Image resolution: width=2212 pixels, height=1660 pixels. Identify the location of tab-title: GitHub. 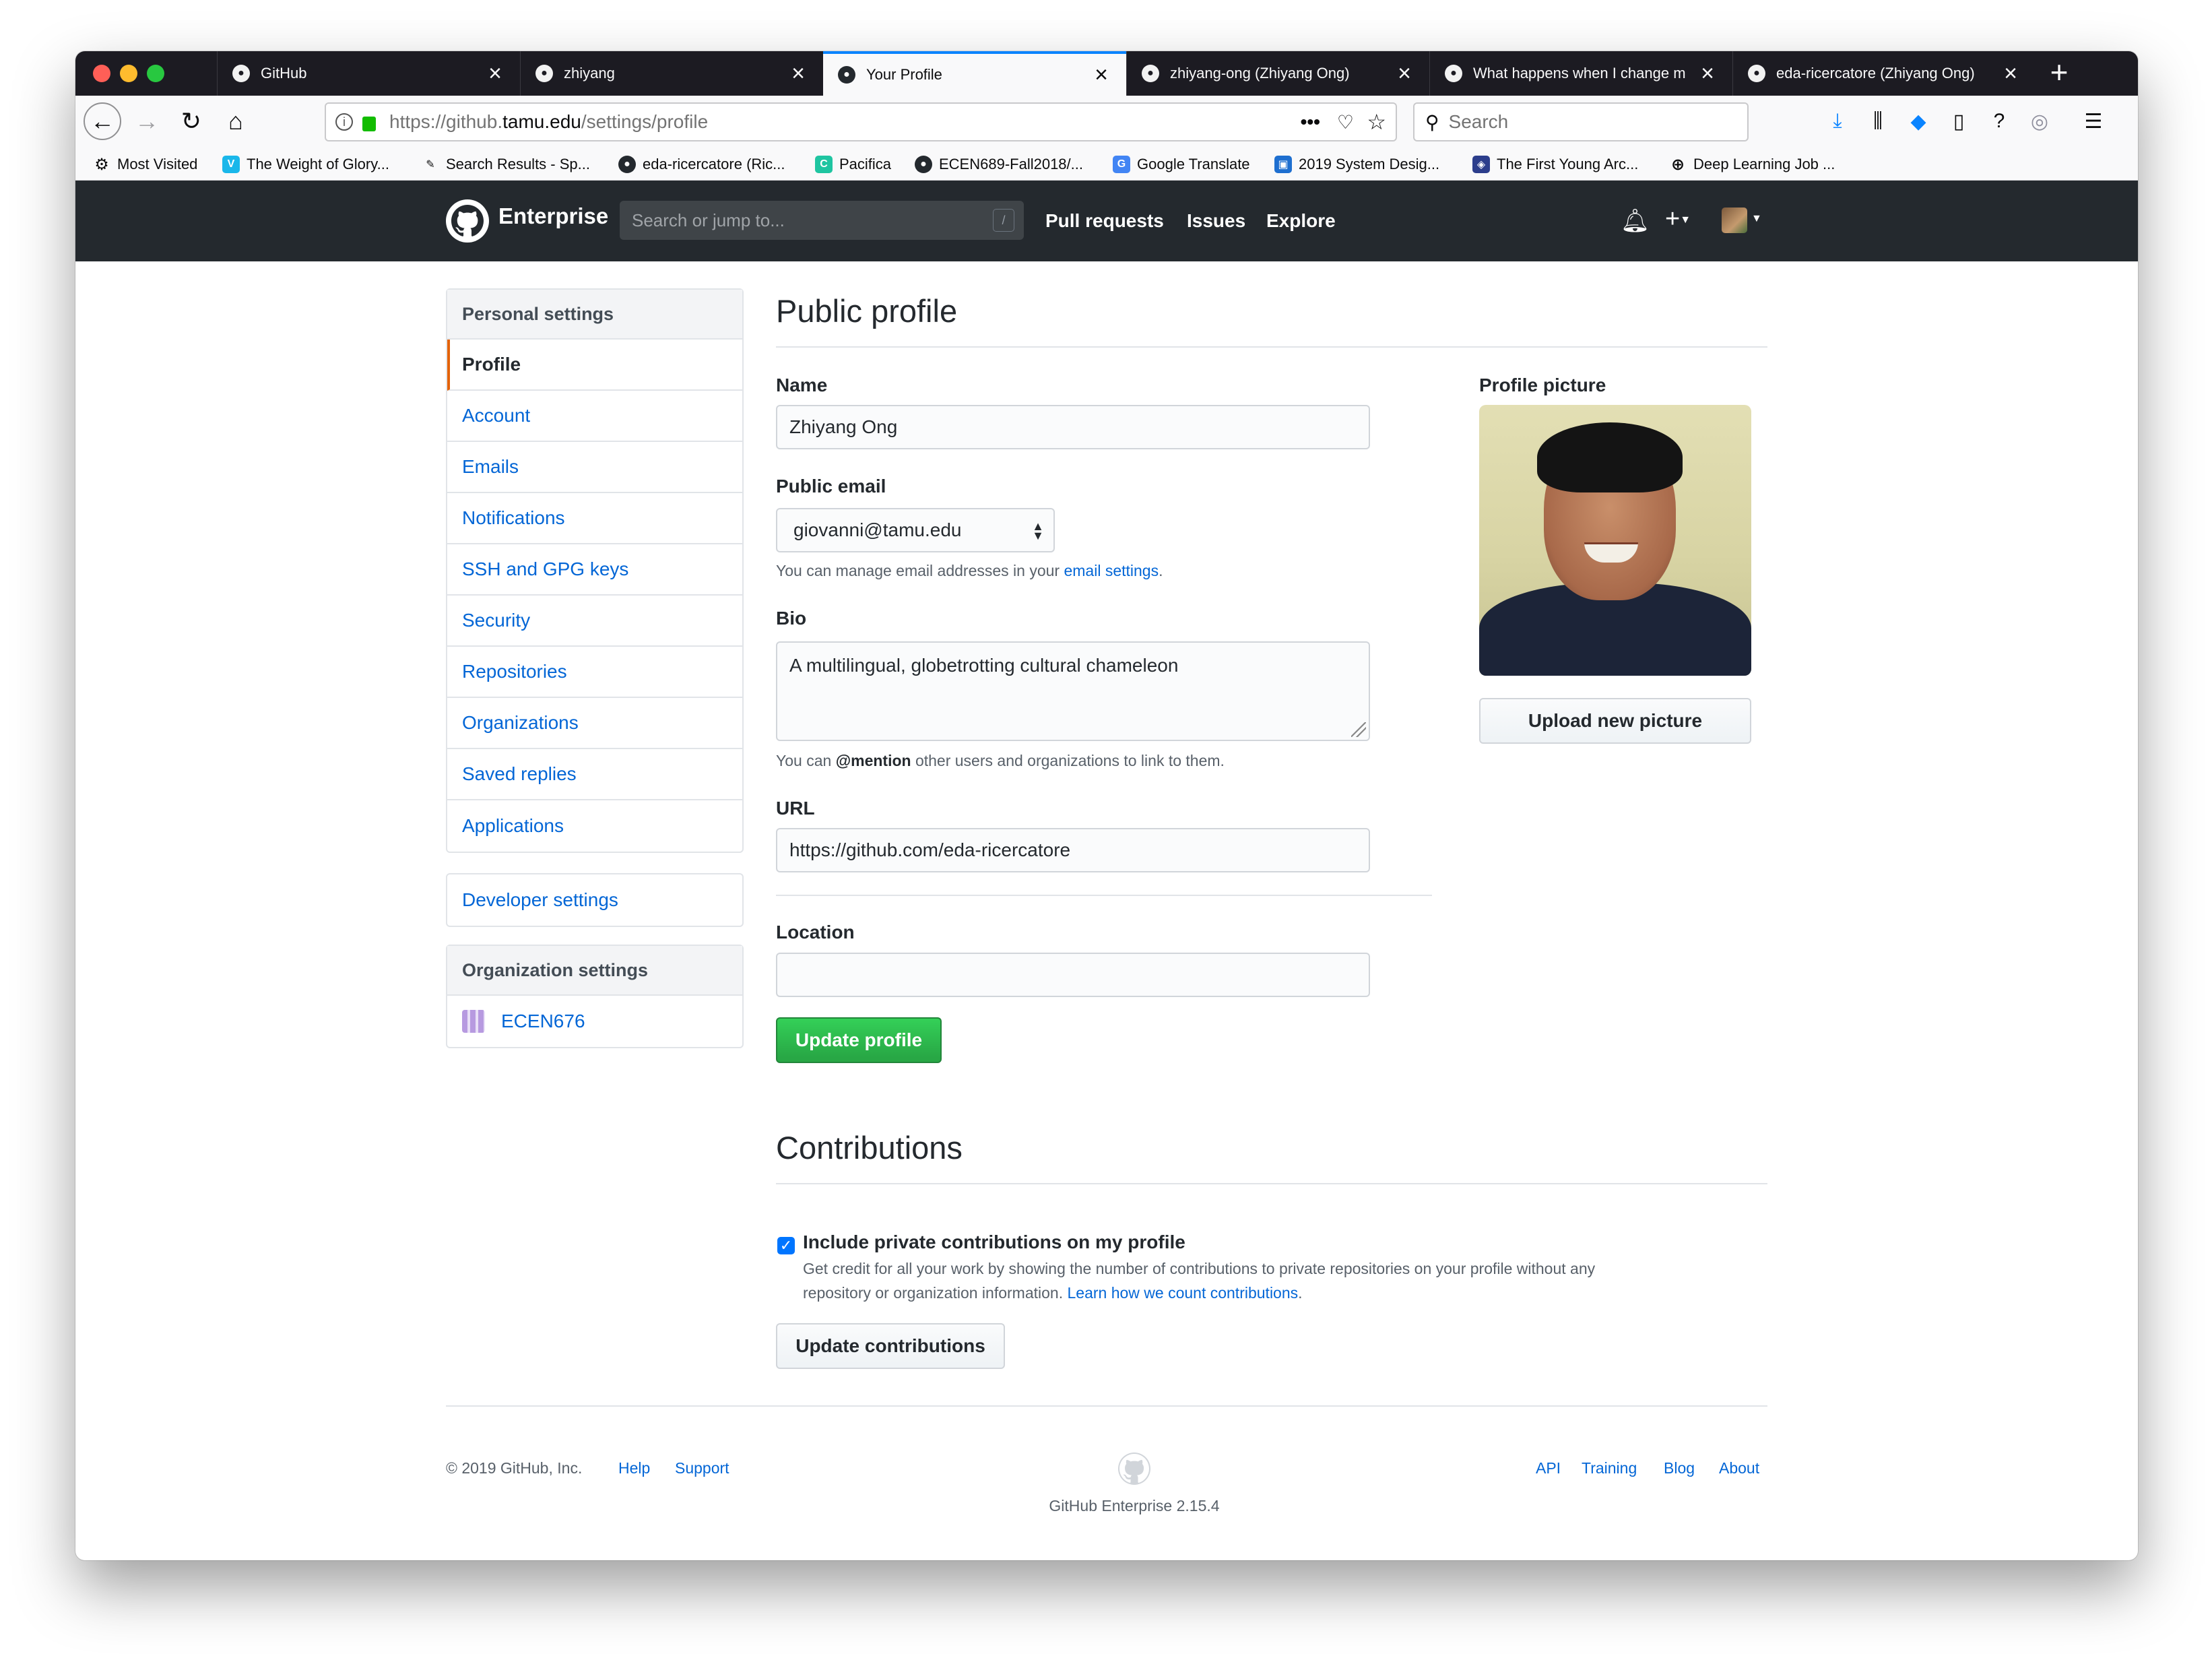
(284, 73).